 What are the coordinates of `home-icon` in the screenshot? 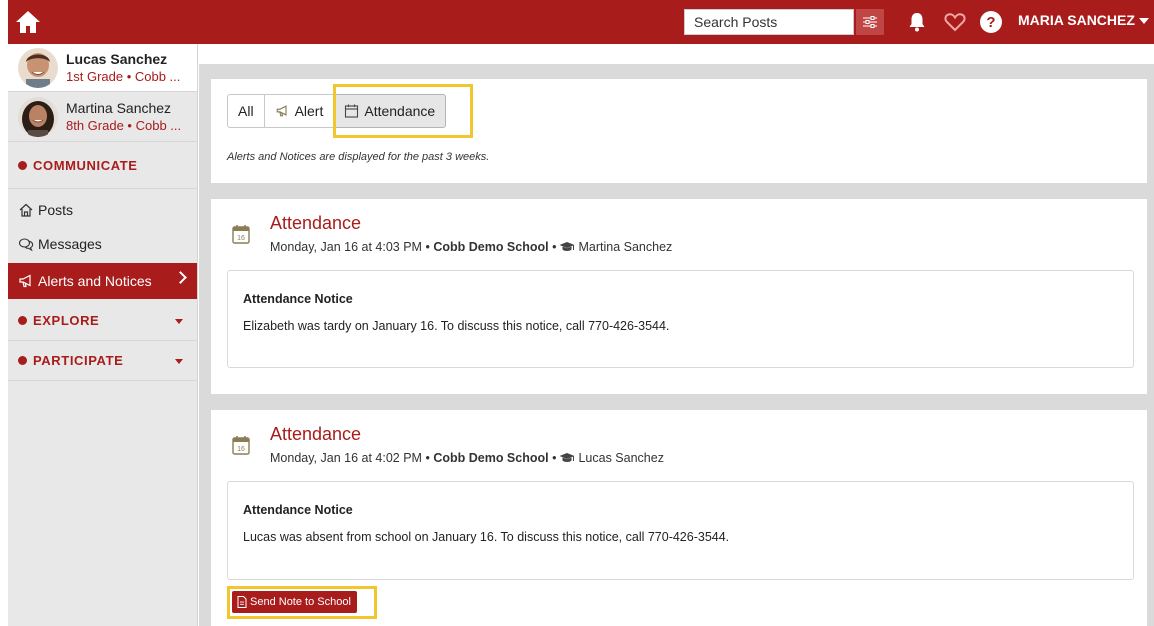 It's located at (28, 22).